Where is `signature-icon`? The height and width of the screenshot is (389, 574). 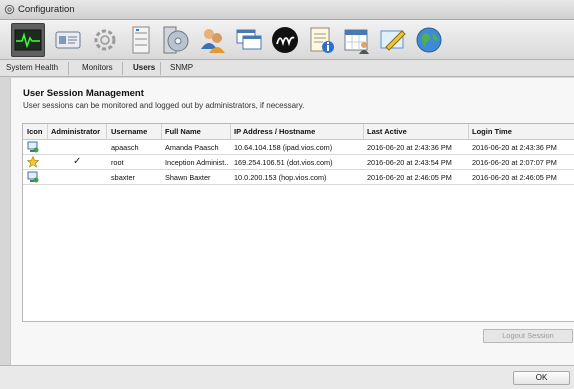
signature-icon is located at coordinates (285, 40).